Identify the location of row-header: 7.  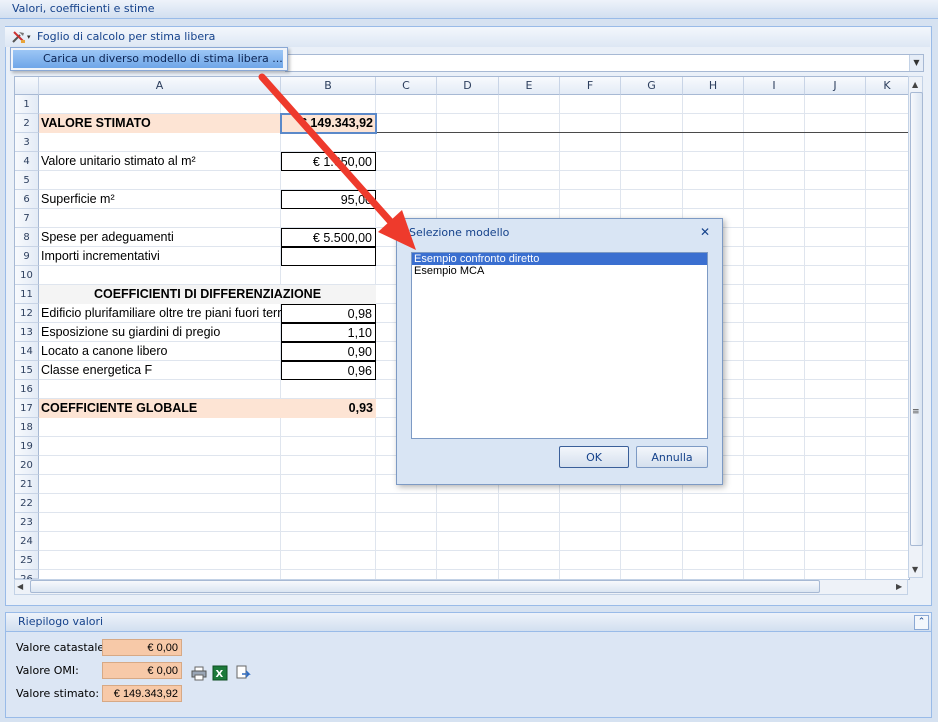
(27, 218).